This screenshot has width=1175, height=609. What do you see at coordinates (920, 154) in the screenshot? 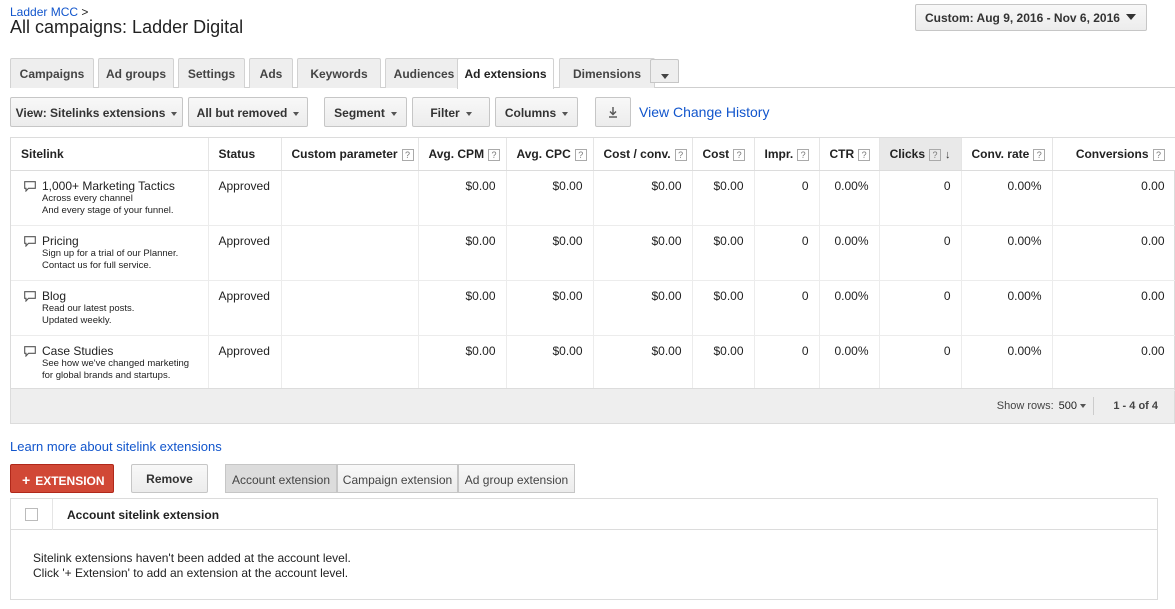
I see `column-header-clicks: Clicks? ↓` at bounding box center [920, 154].